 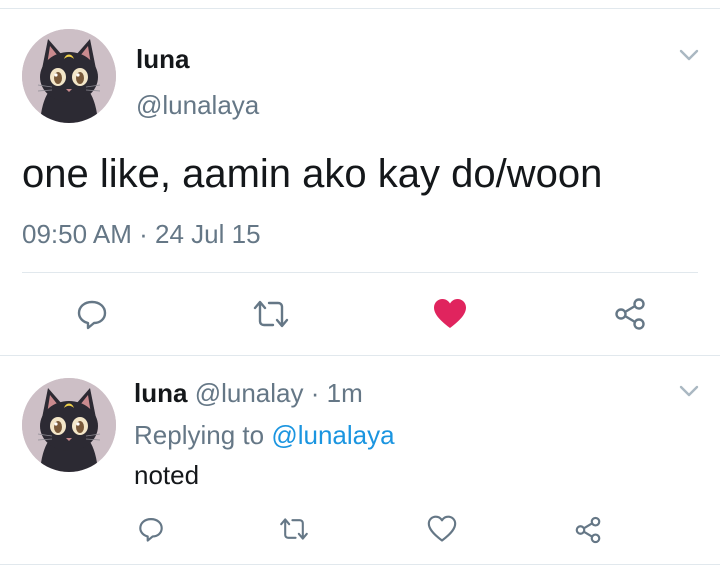 What do you see at coordinates (208, 234) in the screenshot?
I see `tweet-date: 24 Jul 15` at bounding box center [208, 234].